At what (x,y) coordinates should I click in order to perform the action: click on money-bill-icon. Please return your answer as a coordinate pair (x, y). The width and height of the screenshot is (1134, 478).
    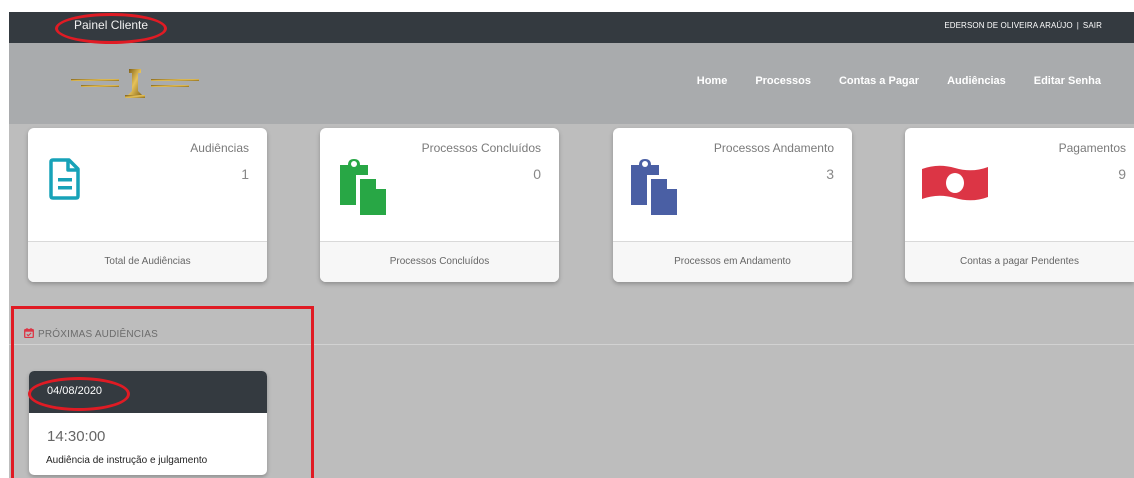
    Looking at the image, I should click on (955, 183).